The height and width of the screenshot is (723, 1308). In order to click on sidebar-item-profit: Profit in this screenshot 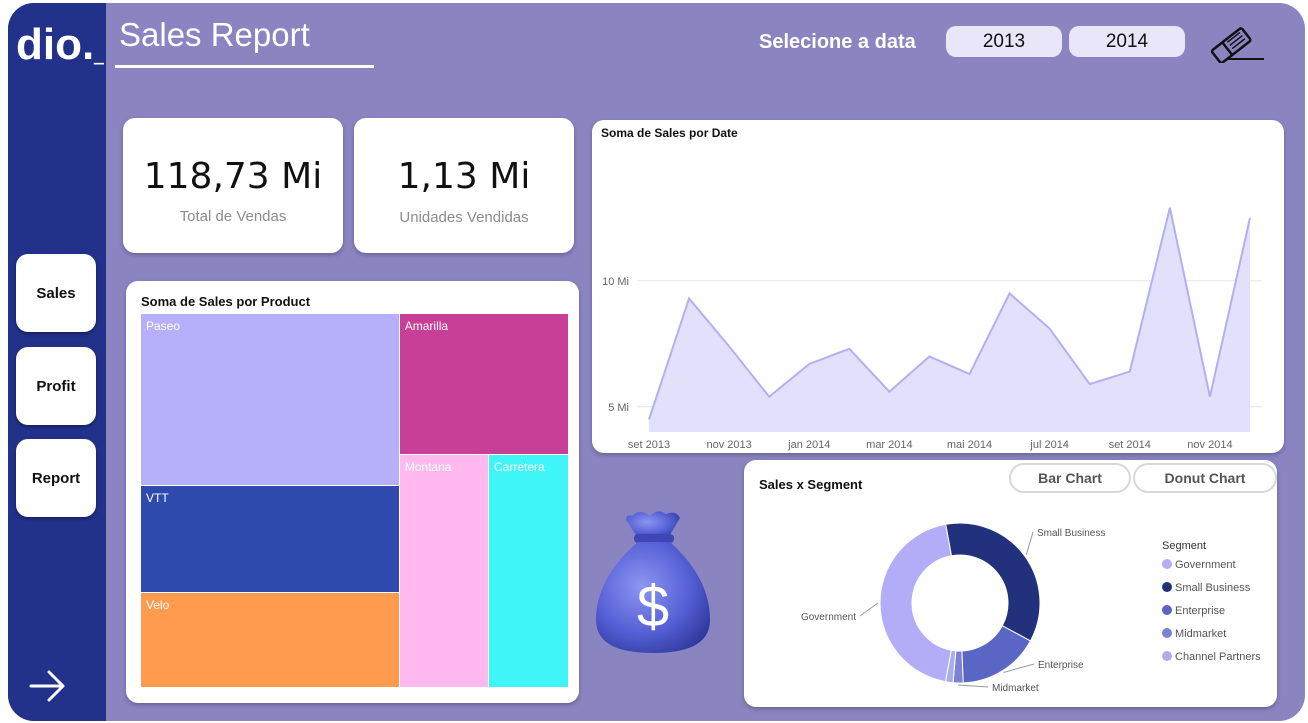, I will do `click(56, 386)`.